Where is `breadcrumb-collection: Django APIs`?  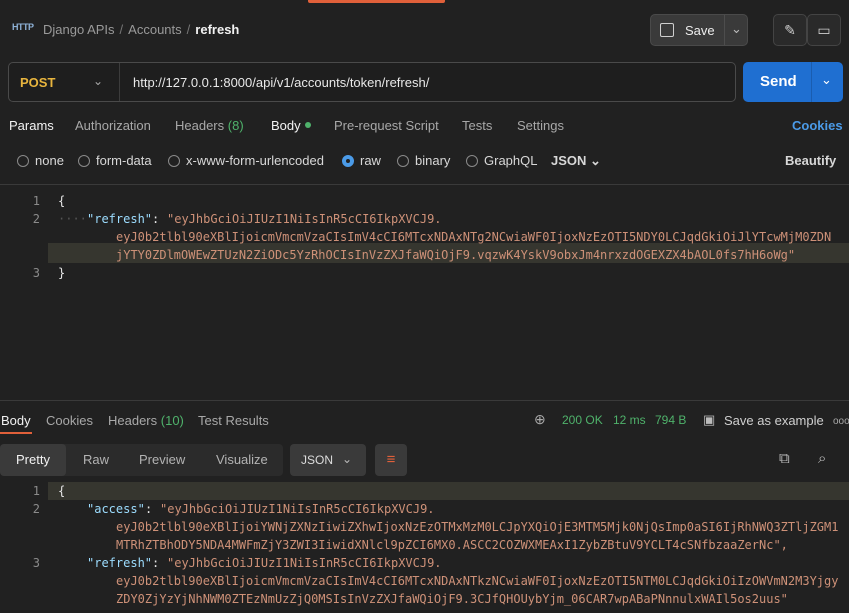 breadcrumb-collection: Django APIs is located at coordinates (79, 29).